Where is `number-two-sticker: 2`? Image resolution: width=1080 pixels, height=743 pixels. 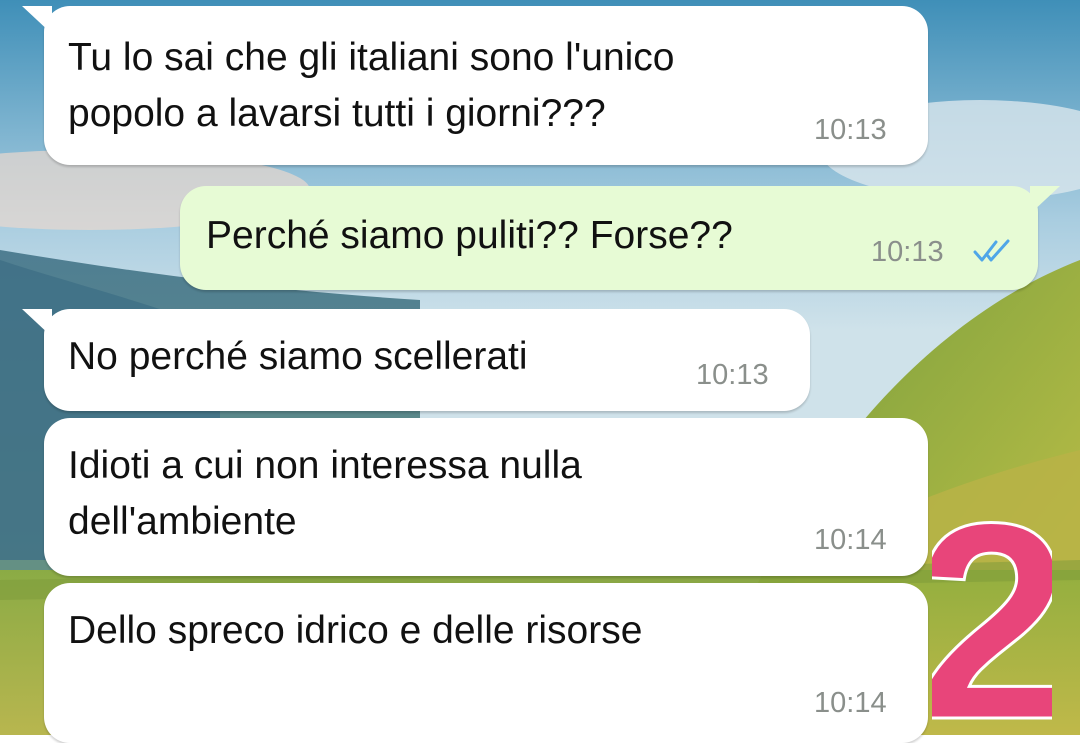 number-two-sticker: 2 is located at coordinates (992, 615).